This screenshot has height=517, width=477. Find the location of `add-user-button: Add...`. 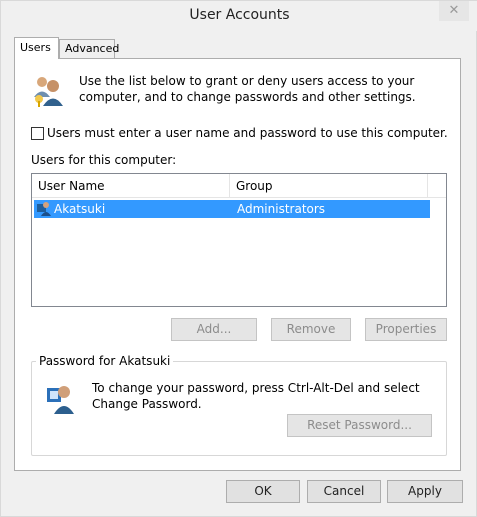

add-user-button: Add... is located at coordinates (214, 329).